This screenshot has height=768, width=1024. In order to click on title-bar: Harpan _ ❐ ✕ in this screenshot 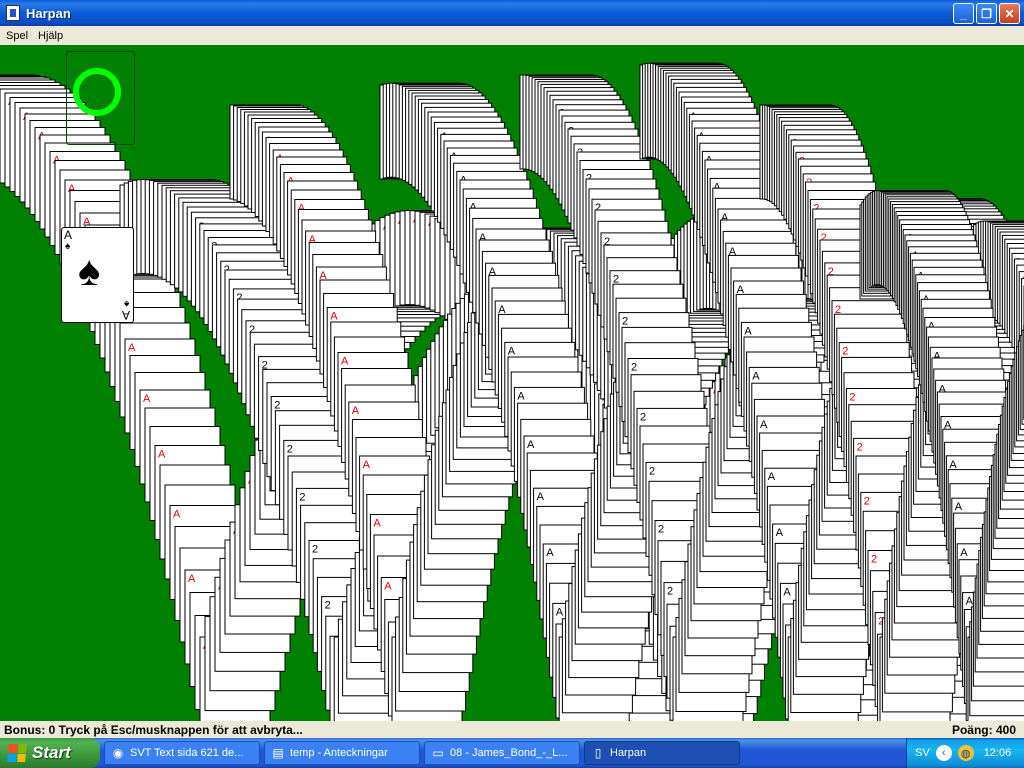, I will do `click(512, 13)`.